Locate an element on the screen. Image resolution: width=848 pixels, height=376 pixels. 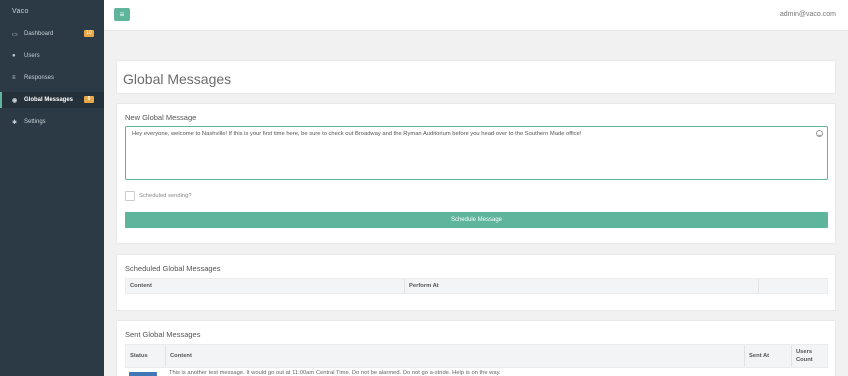
gear-icon: ✱ is located at coordinates (15, 122).